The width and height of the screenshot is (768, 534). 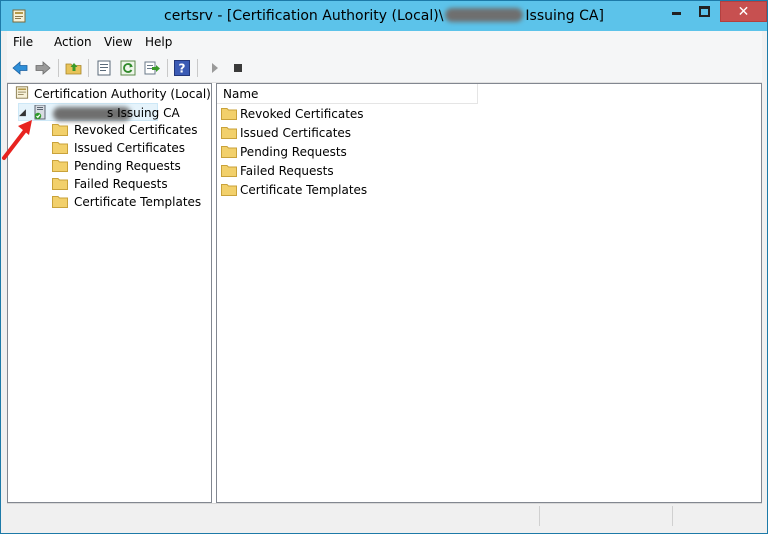 I want to click on tree-item-label: Failed Requests, so click(x=121, y=184).